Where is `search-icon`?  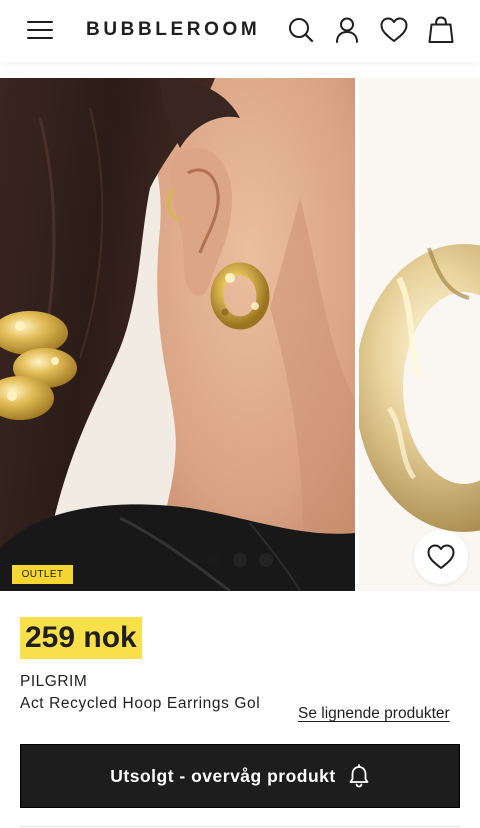 search-icon is located at coordinates (301, 30).